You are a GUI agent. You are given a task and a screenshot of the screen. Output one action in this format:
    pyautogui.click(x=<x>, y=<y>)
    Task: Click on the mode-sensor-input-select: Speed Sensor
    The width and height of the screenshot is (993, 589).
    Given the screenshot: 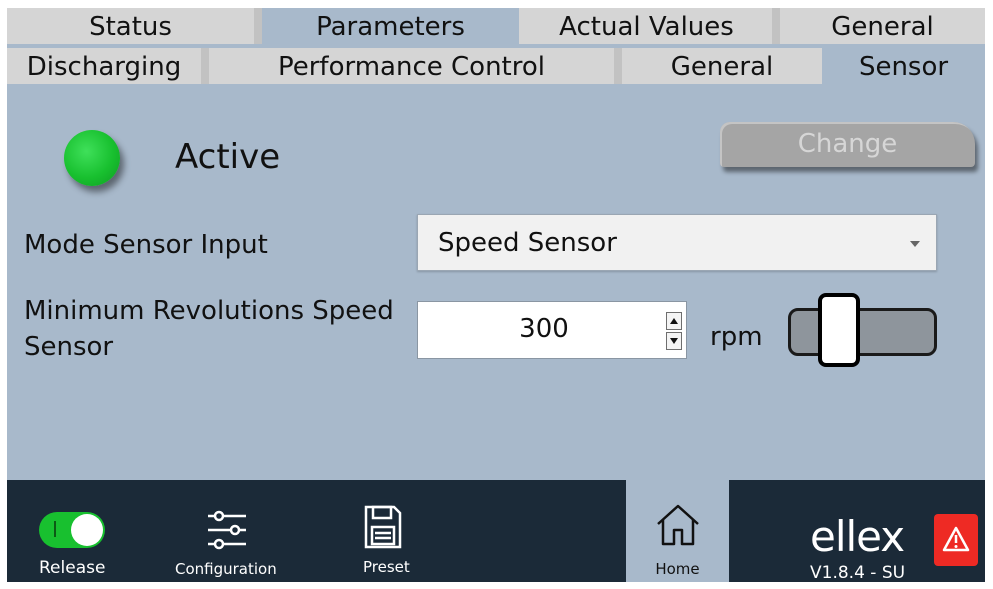 What is the action you would take?
    pyautogui.click(x=677, y=242)
    